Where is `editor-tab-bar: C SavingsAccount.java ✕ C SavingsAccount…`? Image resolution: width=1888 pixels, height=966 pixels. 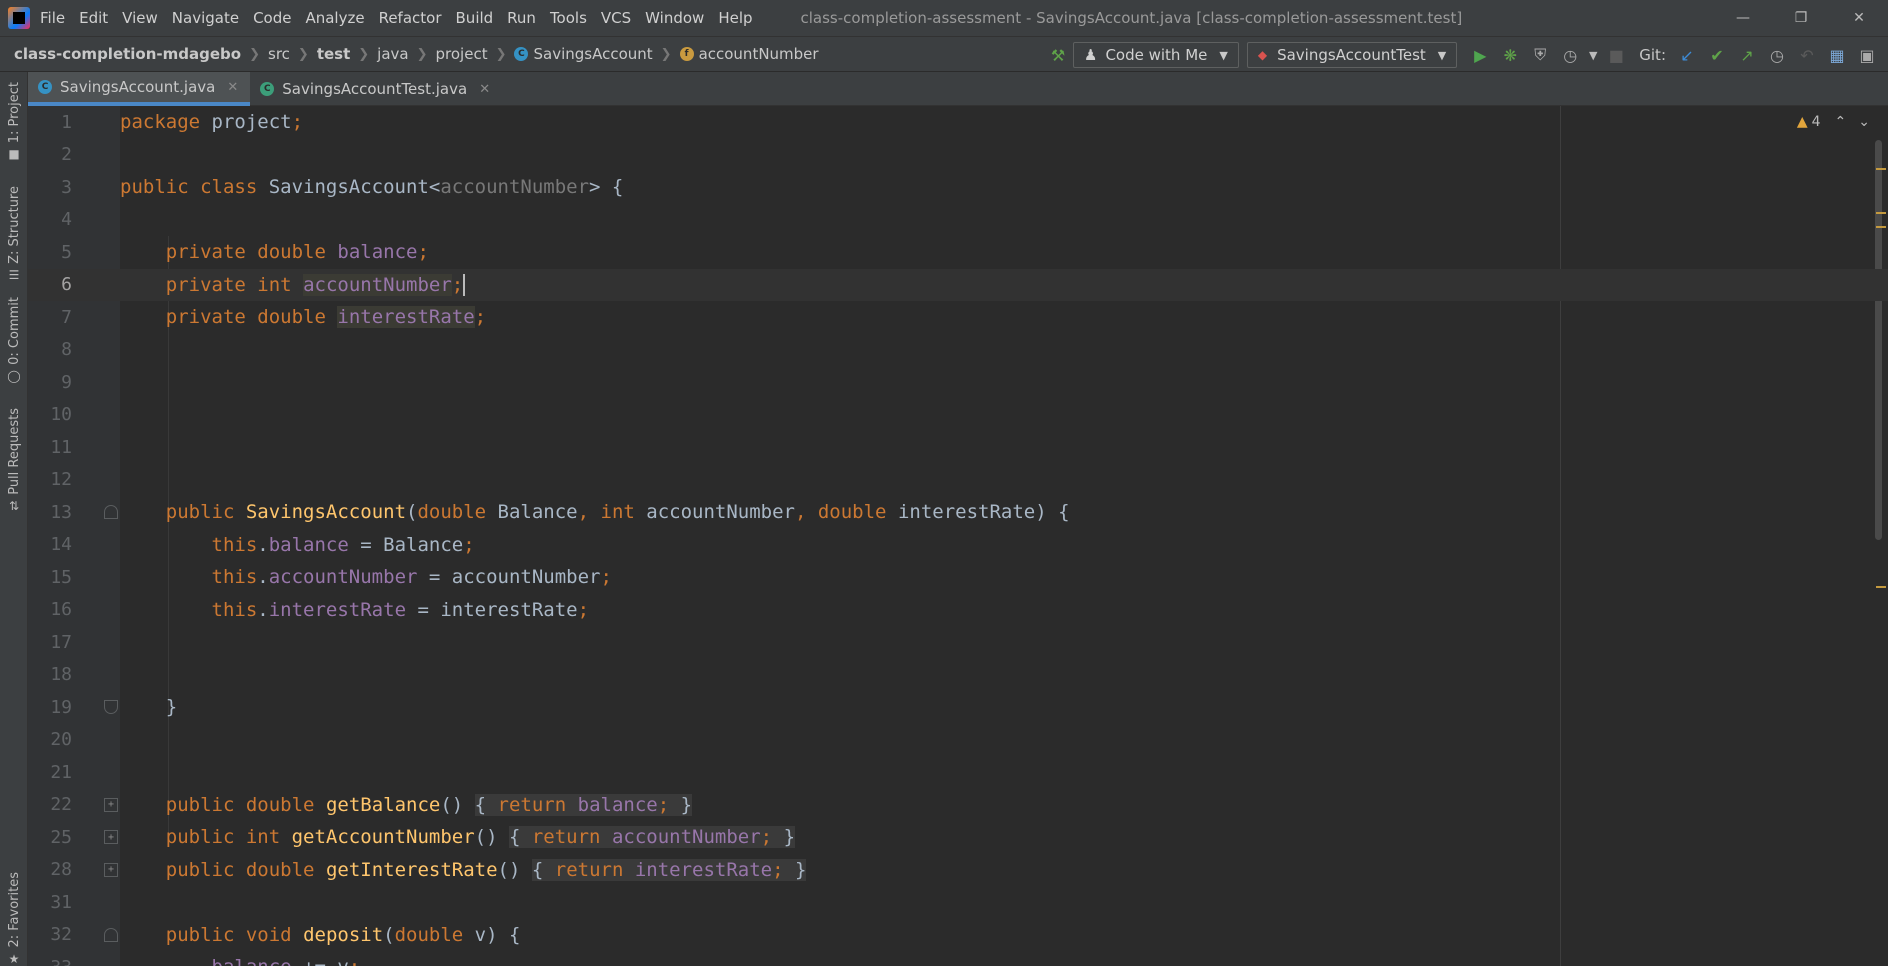 editor-tab-bar: C SavingsAccount.java ✕ C SavingsAccount… is located at coordinates (958, 89).